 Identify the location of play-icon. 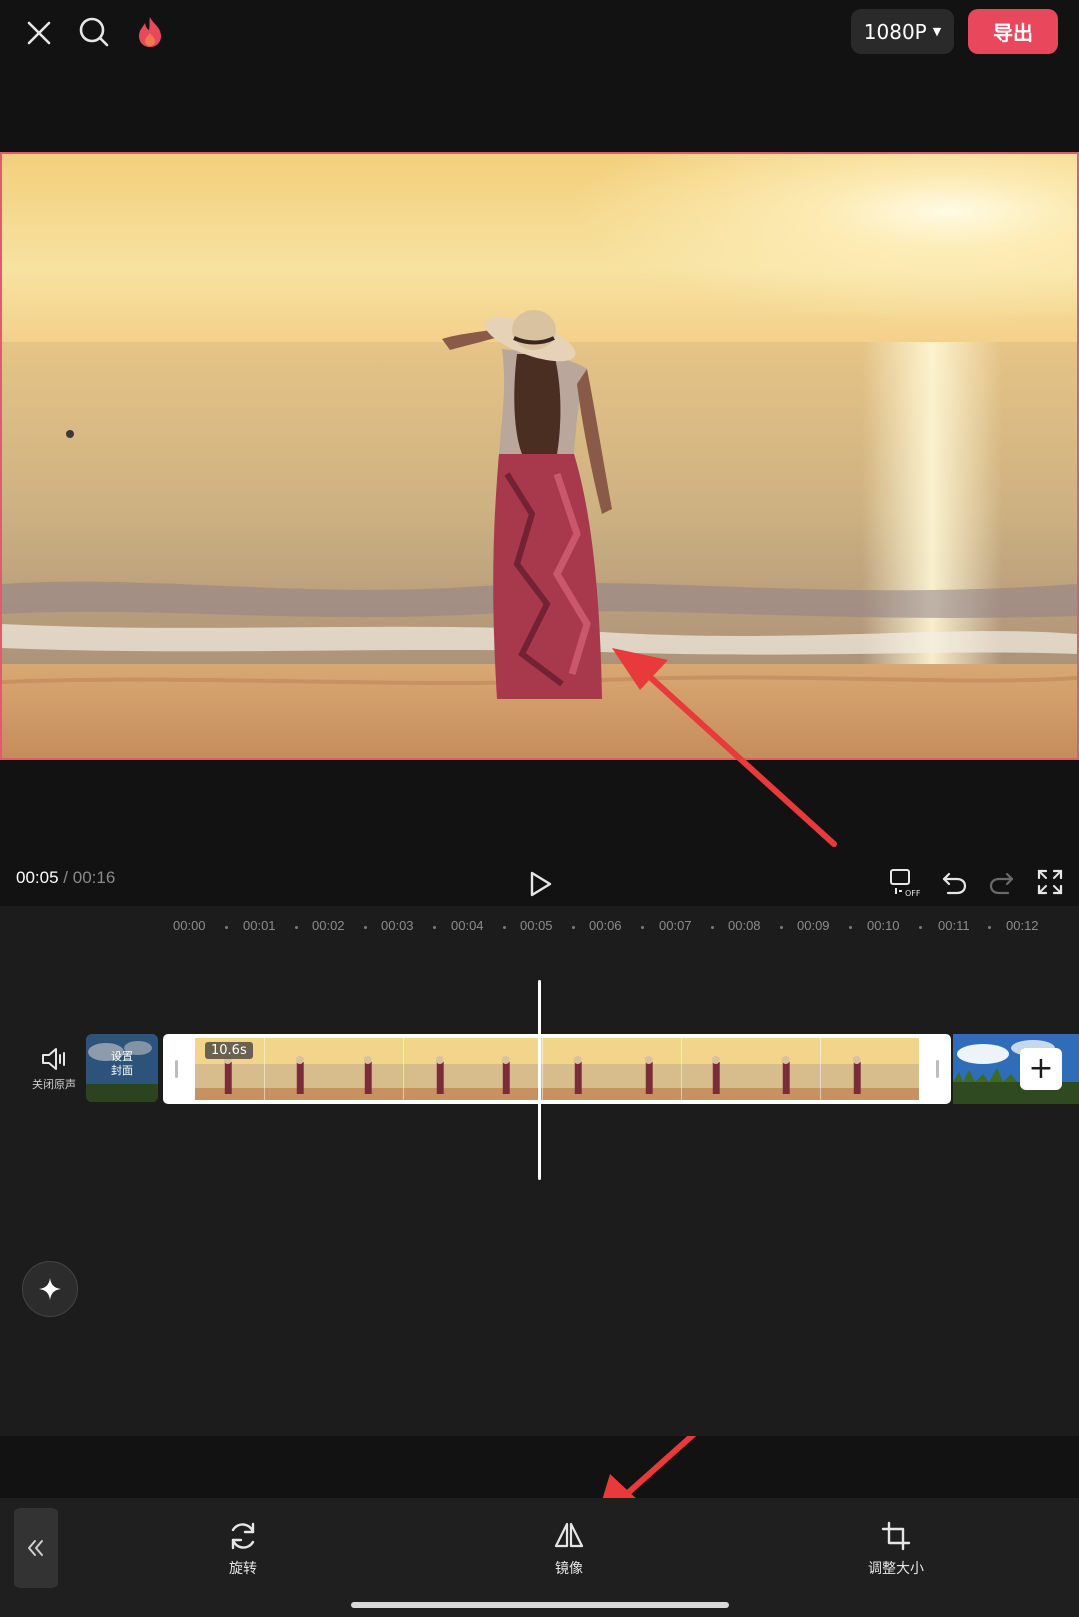
(541, 884).